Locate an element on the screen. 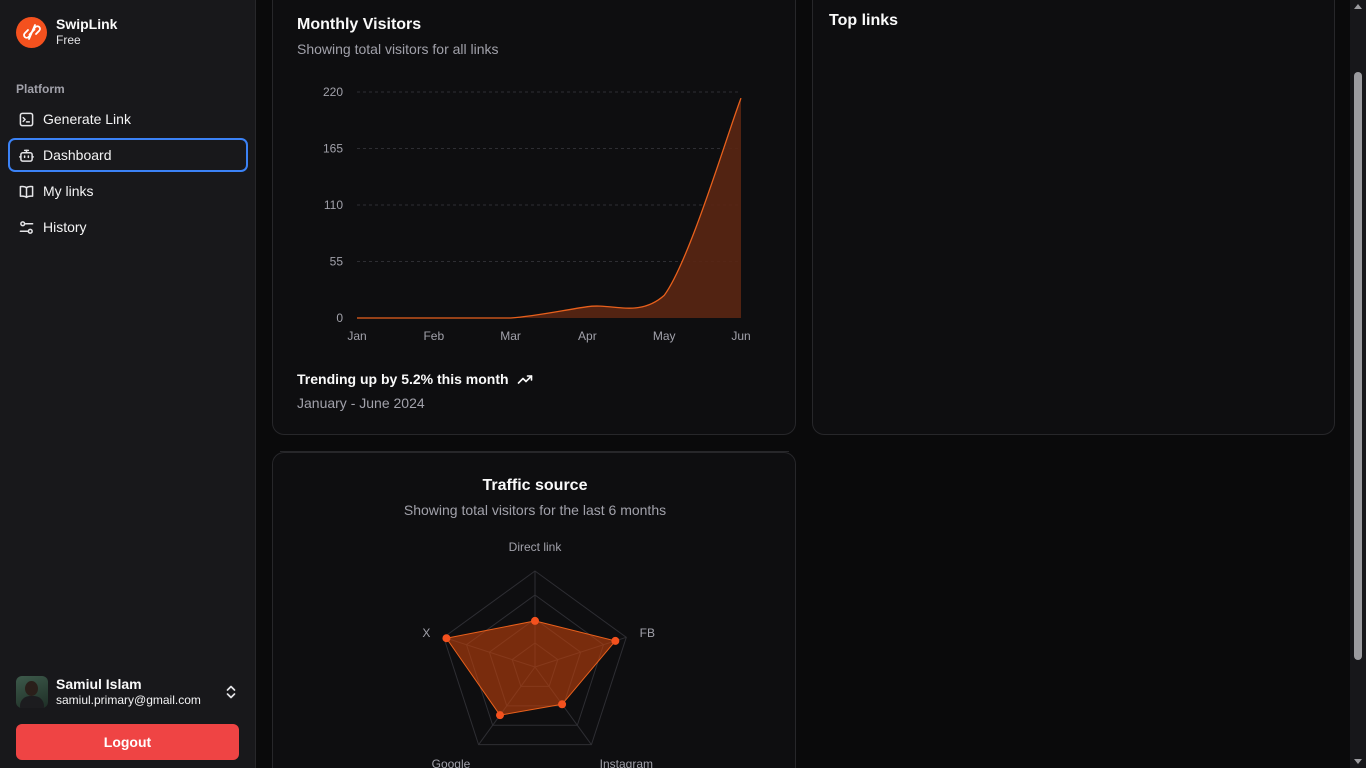 Image resolution: width=1366 pixels, height=768 pixels. y-tick-label: 0 is located at coordinates (339, 318).